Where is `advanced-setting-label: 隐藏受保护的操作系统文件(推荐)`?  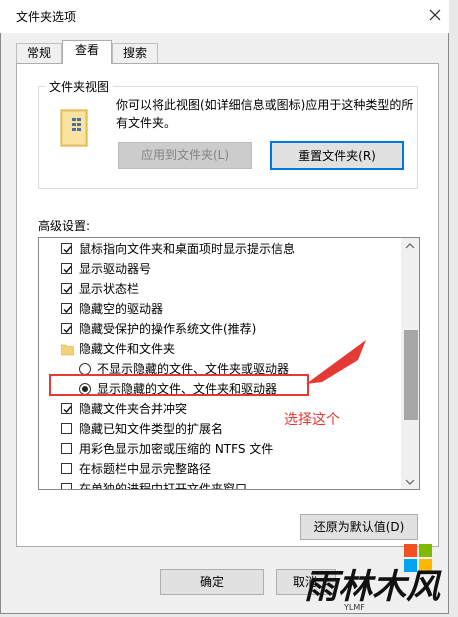
advanced-setting-label: 隐藏受保护的操作系统文件(推荐) is located at coordinates (168, 329).